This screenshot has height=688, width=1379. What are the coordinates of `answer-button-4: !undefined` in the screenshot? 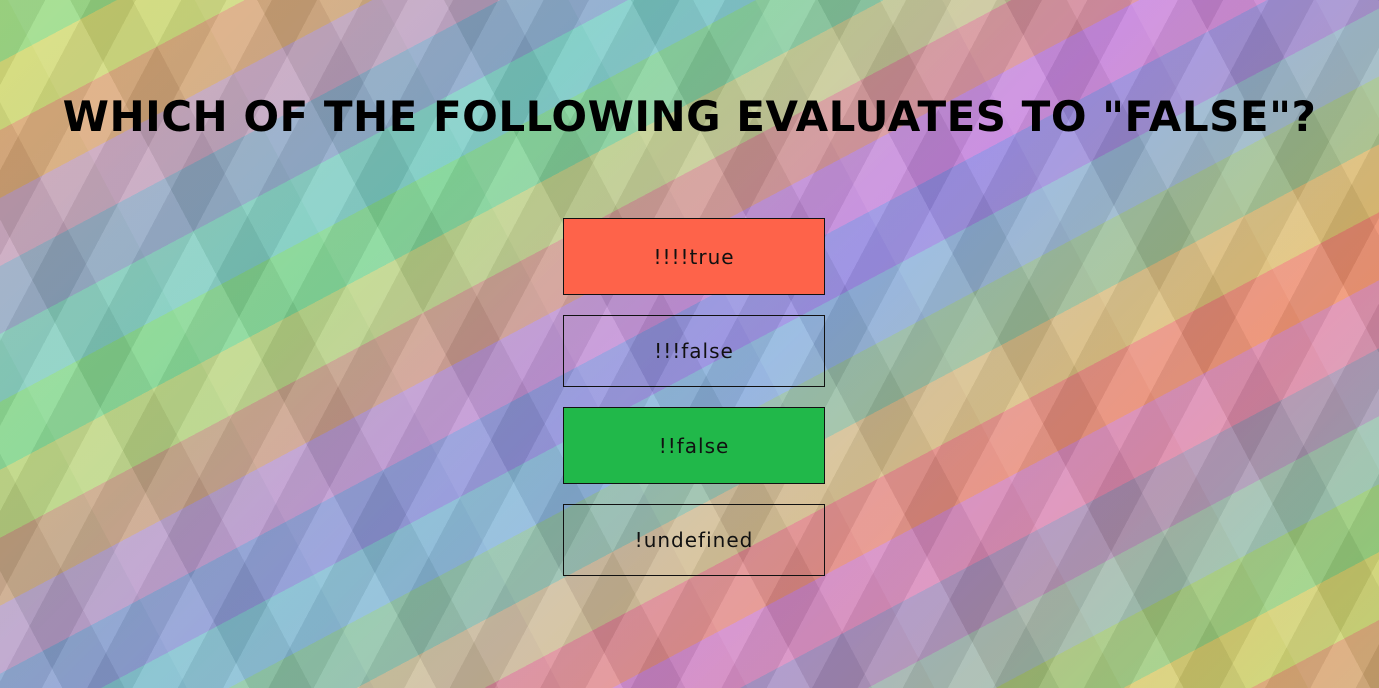 It's located at (694, 540).